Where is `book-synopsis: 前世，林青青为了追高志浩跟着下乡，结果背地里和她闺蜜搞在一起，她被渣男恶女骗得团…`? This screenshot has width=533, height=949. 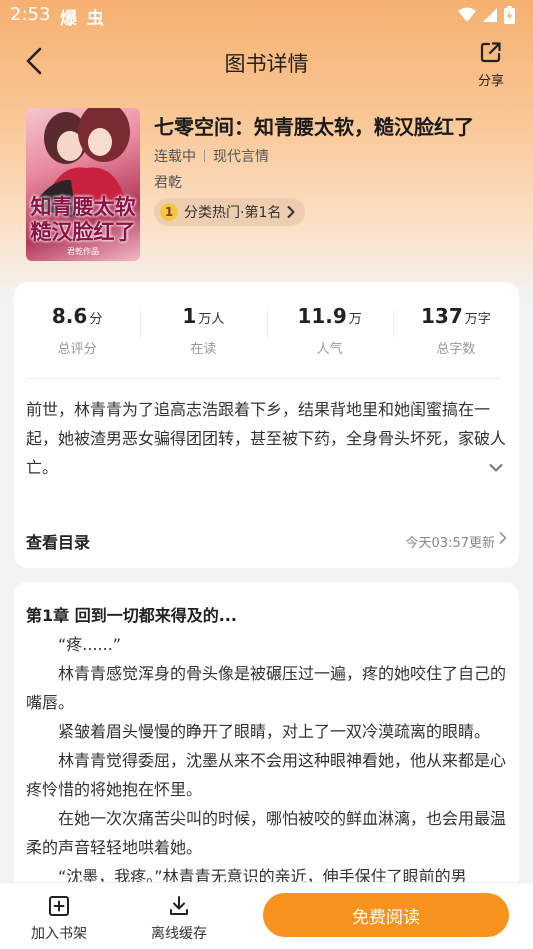 book-synopsis: 前世，林青青为了追高志浩跟着下乡，结果背地里和她闺蜜搞在一起，她被渣男恶女骗得团… is located at coordinates (266, 438).